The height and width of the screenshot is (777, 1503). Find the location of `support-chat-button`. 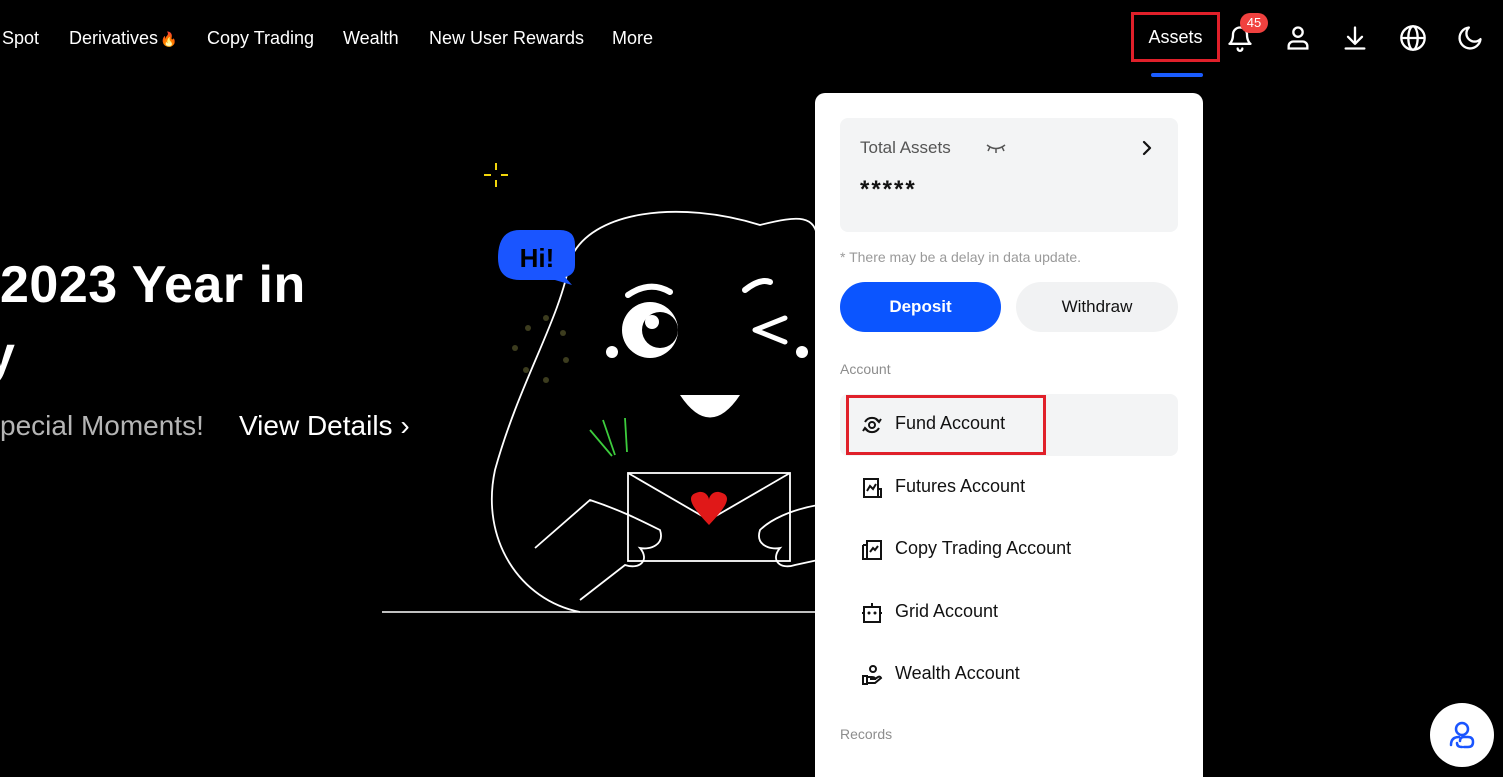

support-chat-button is located at coordinates (1462, 735).